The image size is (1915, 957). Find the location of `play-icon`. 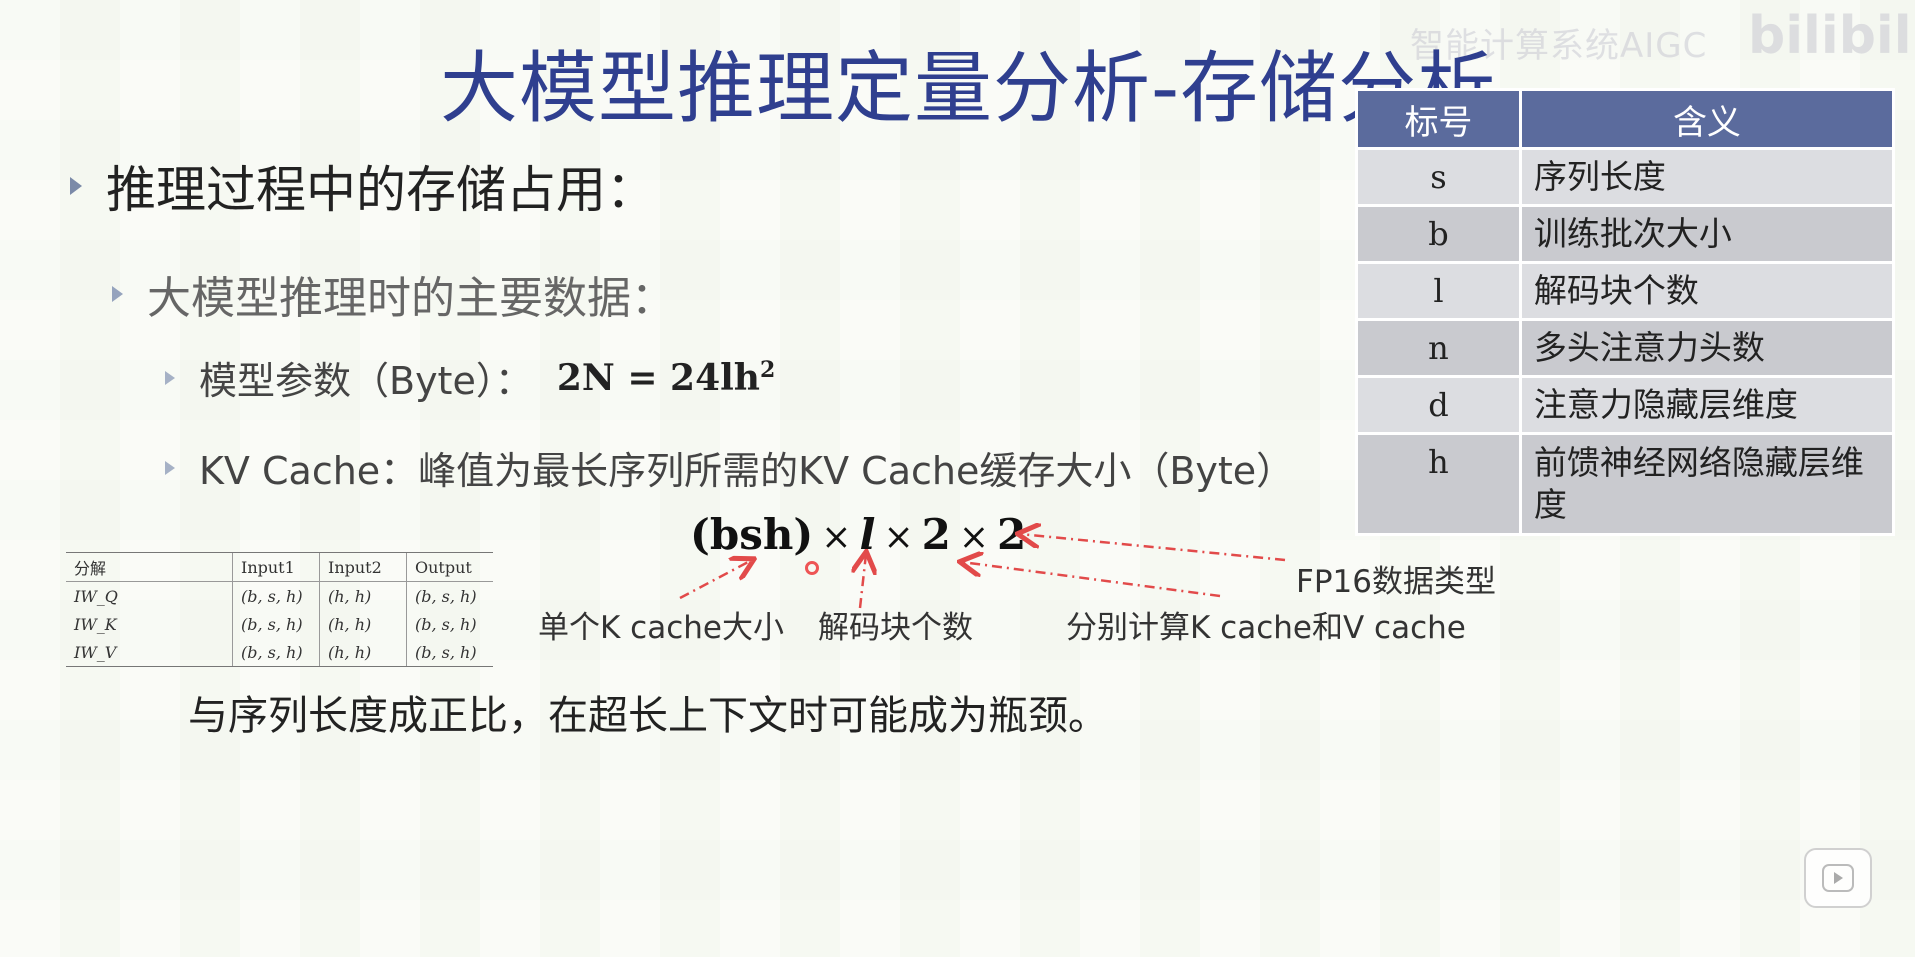

play-icon is located at coordinates (1838, 878).